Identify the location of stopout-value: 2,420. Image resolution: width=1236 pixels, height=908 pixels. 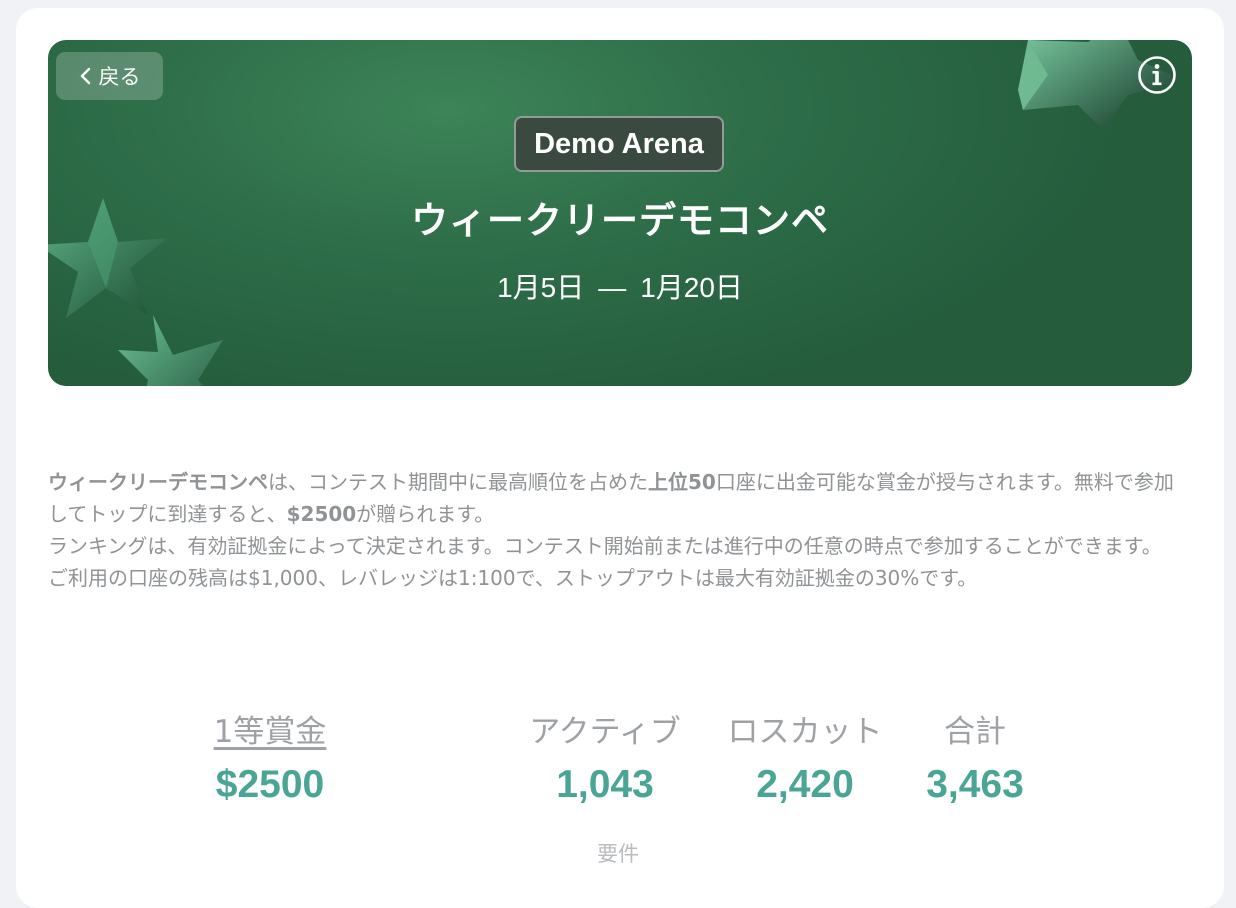
(805, 784).